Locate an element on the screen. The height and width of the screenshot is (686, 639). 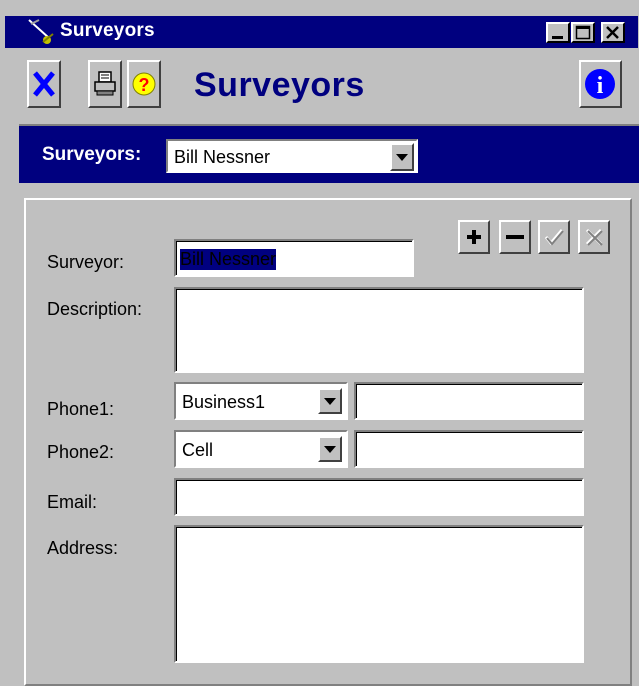
help-button: ? is located at coordinates (144, 84).